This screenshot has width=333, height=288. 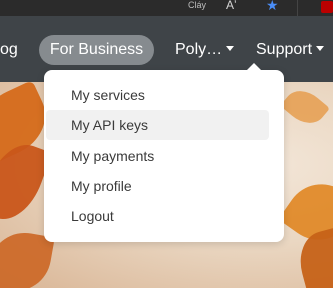 What do you see at coordinates (197, 5) in the screenshot?
I see `browser-small-text: Cláy` at bounding box center [197, 5].